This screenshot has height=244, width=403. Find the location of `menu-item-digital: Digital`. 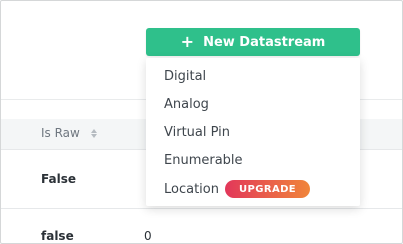

menu-item-digital: Digital is located at coordinates (185, 76).